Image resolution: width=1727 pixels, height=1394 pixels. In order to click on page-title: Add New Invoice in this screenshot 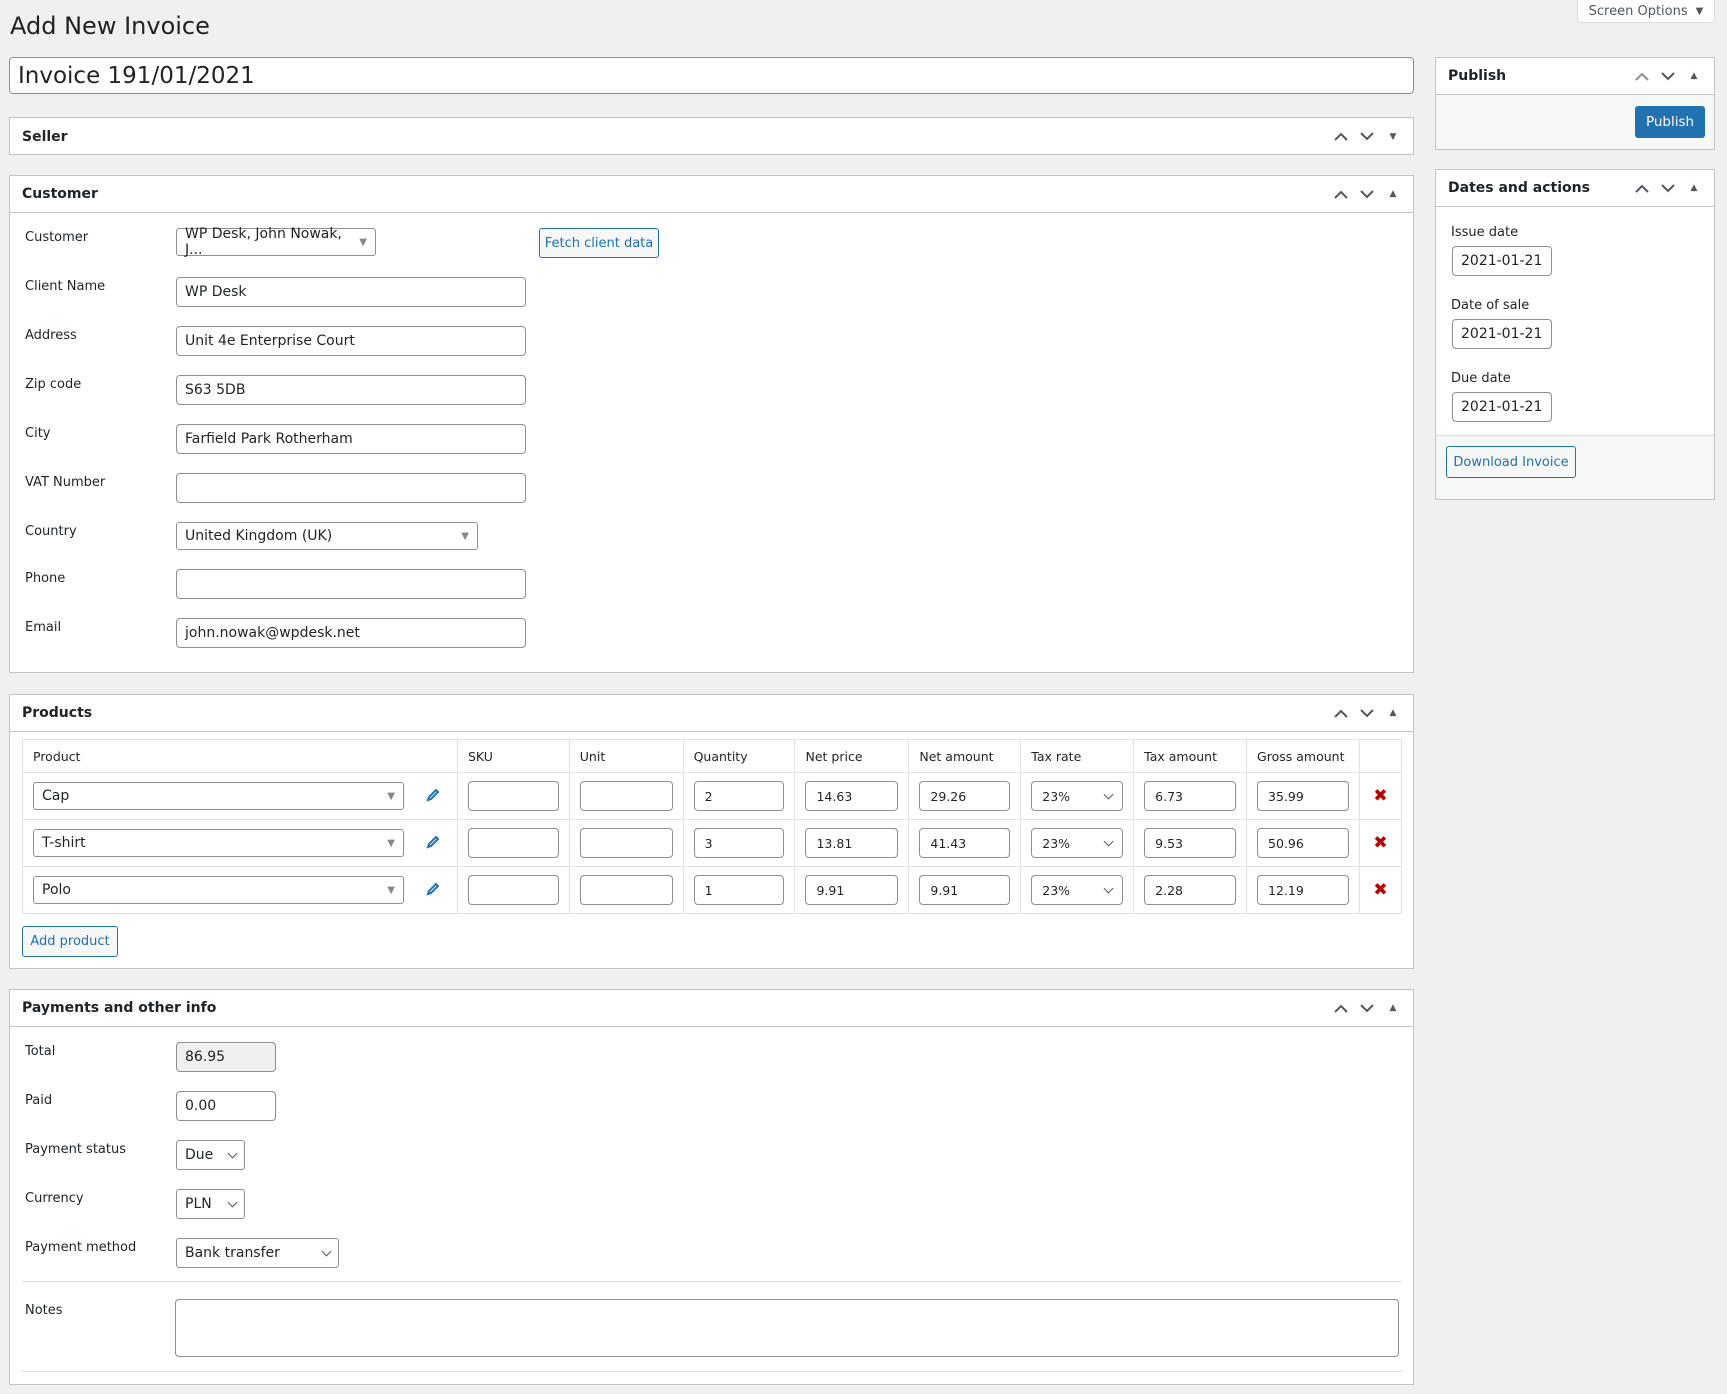, I will do `click(110, 26)`.